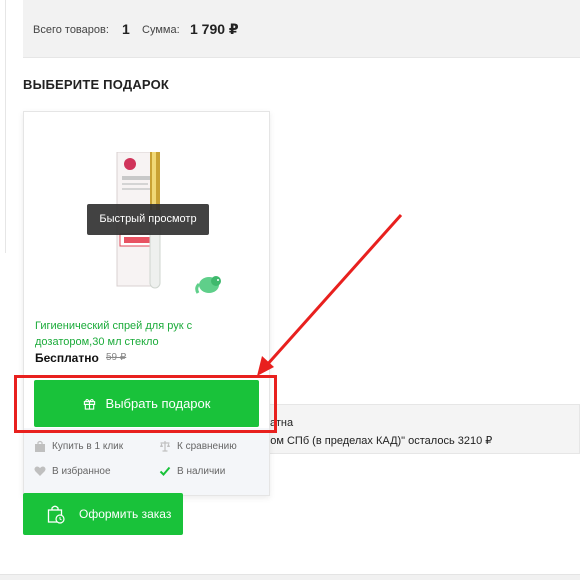 The width and height of the screenshot is (580, 580). What do you see at coordinates (148, 219) in the screenshot?
I see `quick-view-button: Быстрый просмотр` at bounding box center [148, 219].